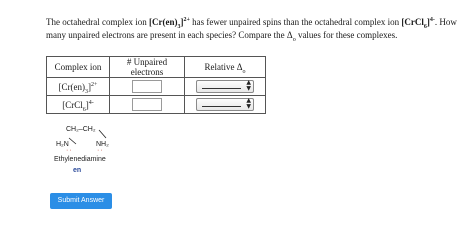  What do you see at coordinates (78, 67) in the screenshot?
I see `header-complex-ion: Complex ion` at bounding box center [78, 67].